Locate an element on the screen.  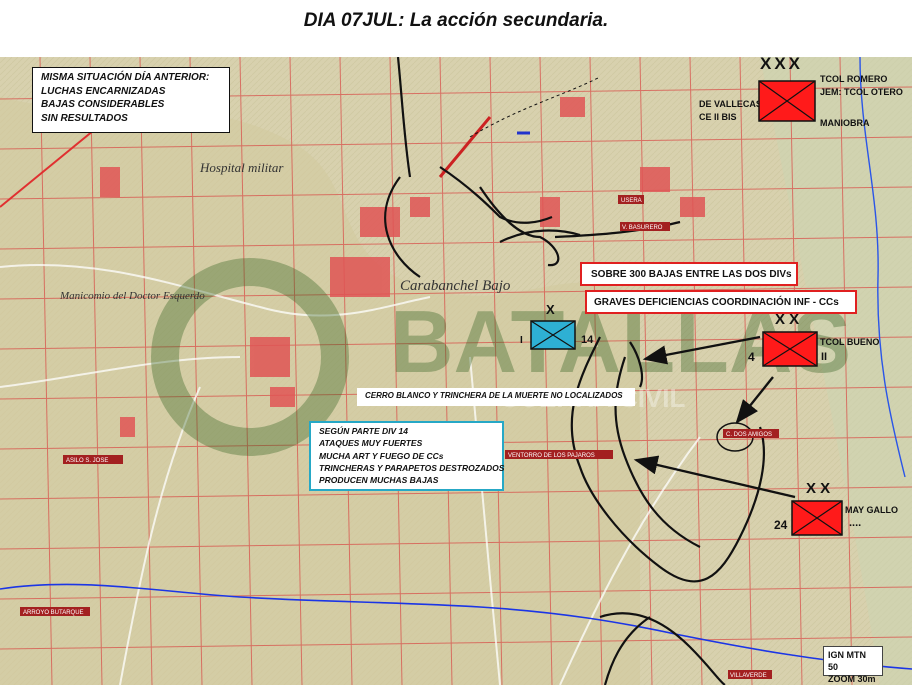
situation-line: MISMA SITUACIÓN DÍA ANTERIOR: is located at coordinates (125, 77).